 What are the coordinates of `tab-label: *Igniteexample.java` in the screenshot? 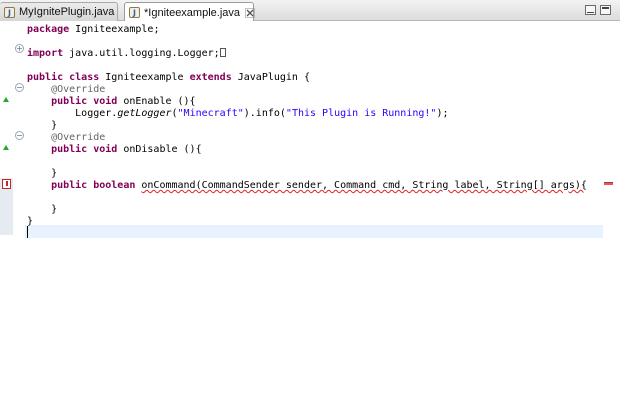 It's located at (192, 12).